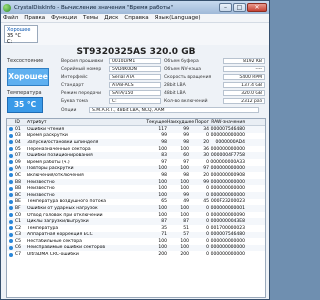 This screenshot has height=300, width=320. Describe the element at coordinates (227, 228) in the screenshot. I see `attr-raw: 001700000023` at that location.